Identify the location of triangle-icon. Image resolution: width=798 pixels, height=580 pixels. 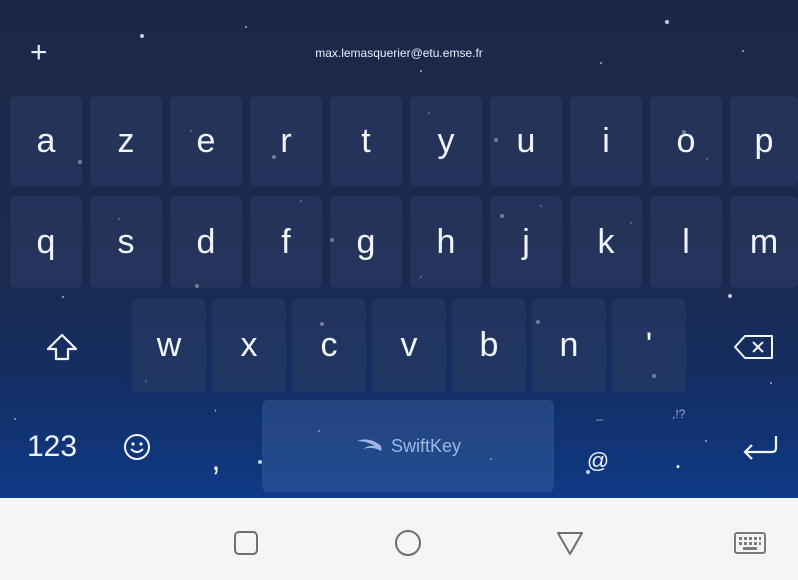
(570, 543).